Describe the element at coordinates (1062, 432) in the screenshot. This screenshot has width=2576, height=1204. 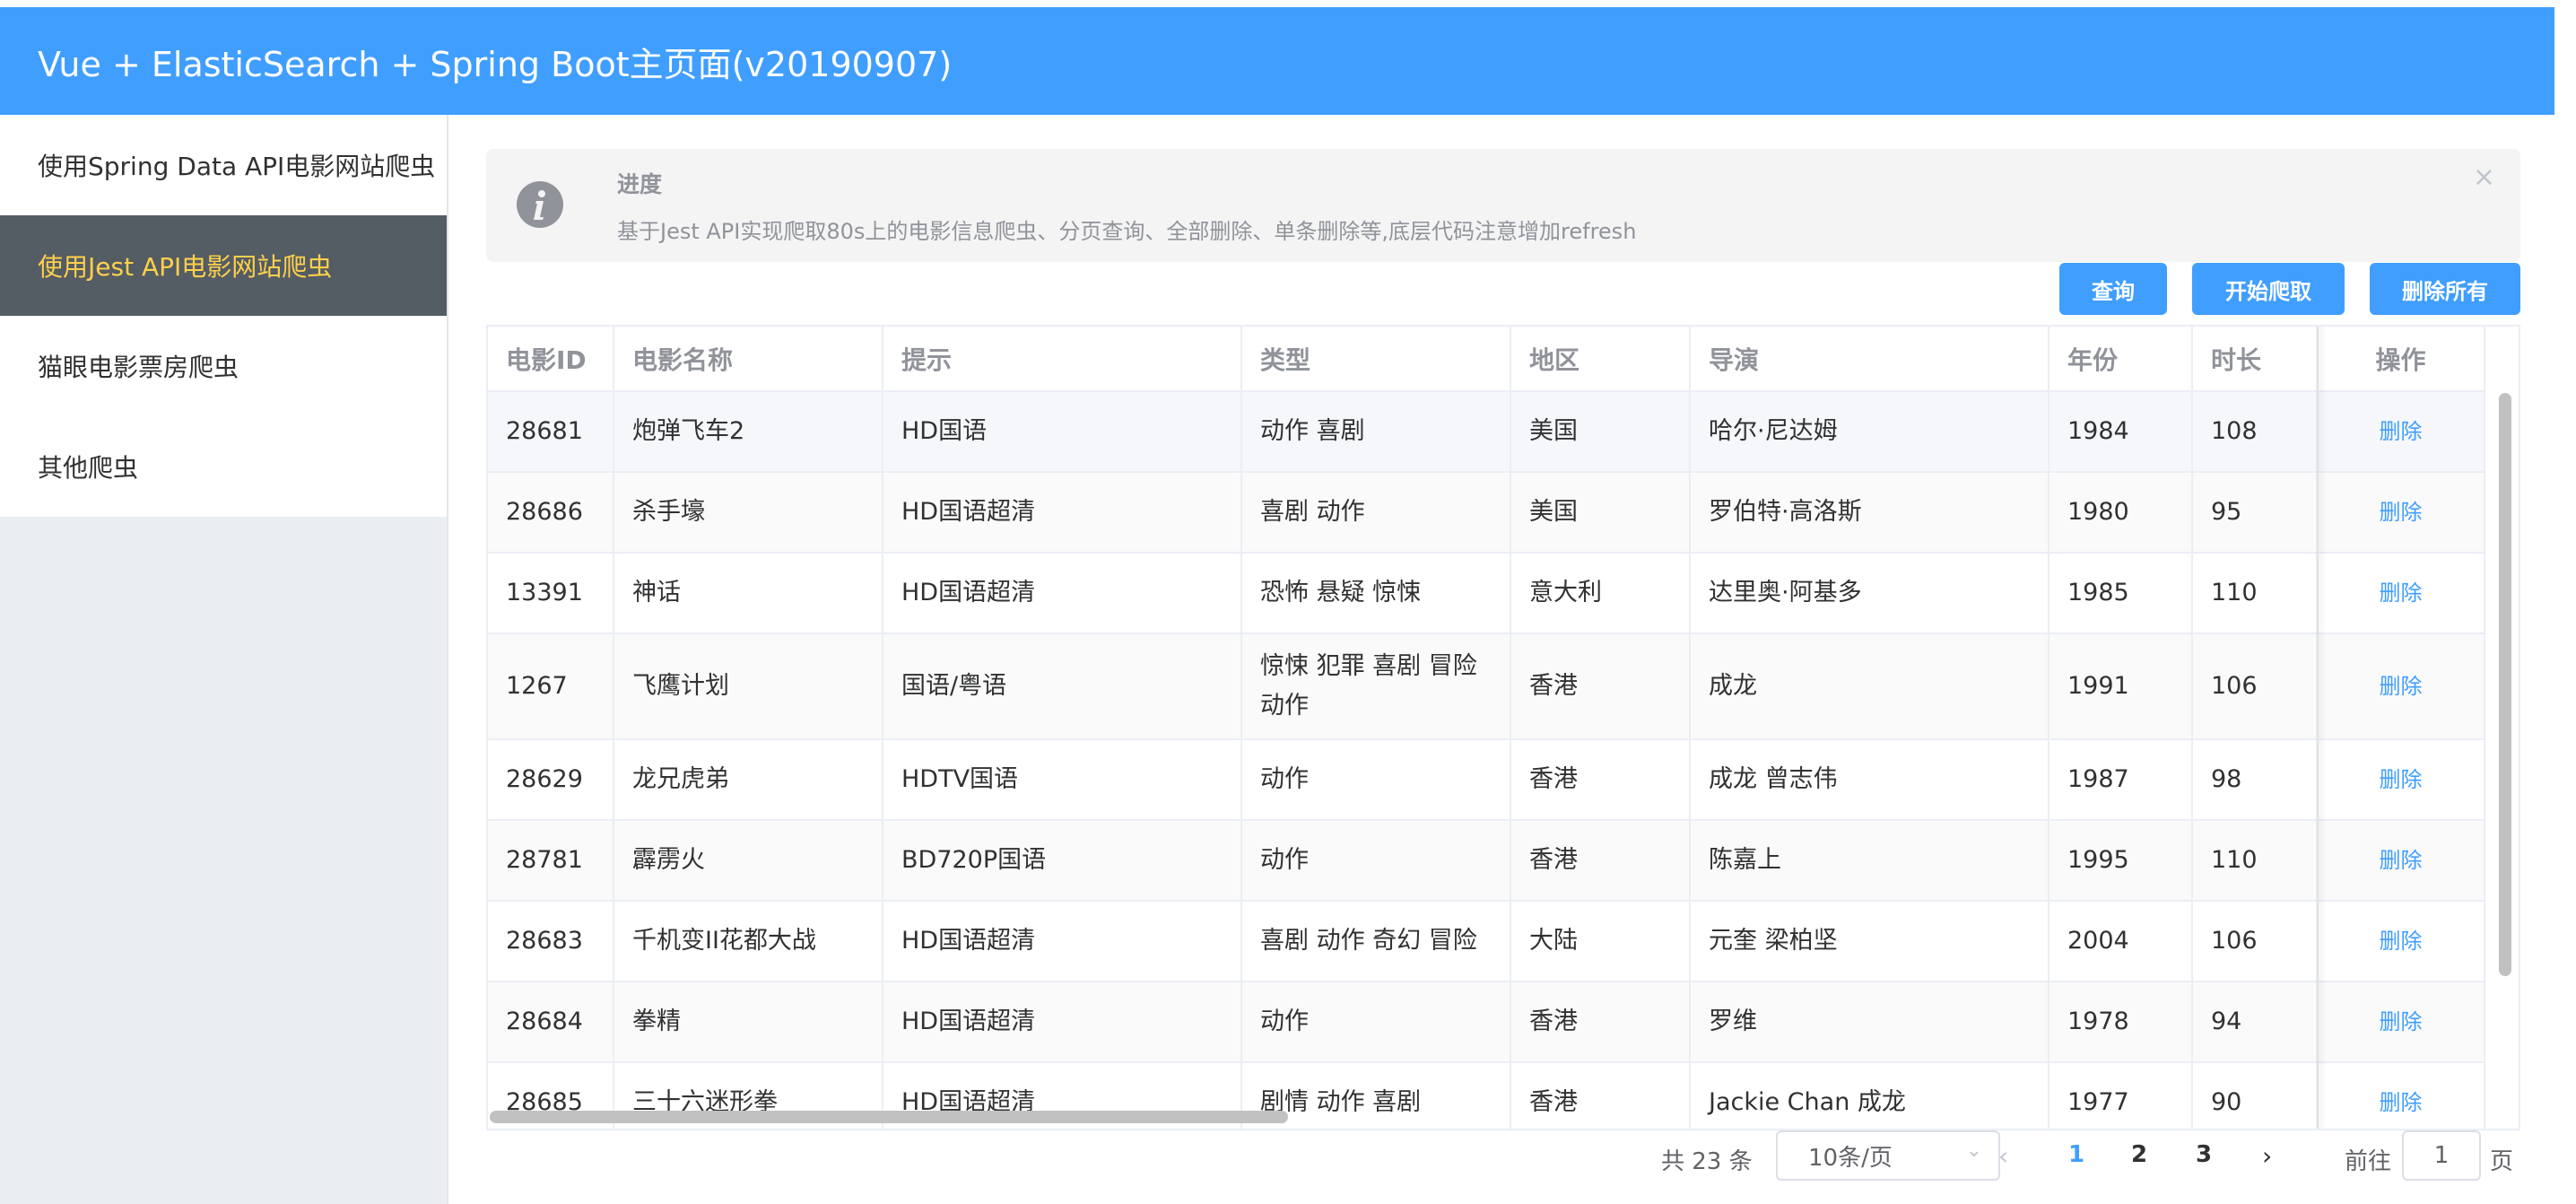
I see `table-cell: HD国语` at that location.